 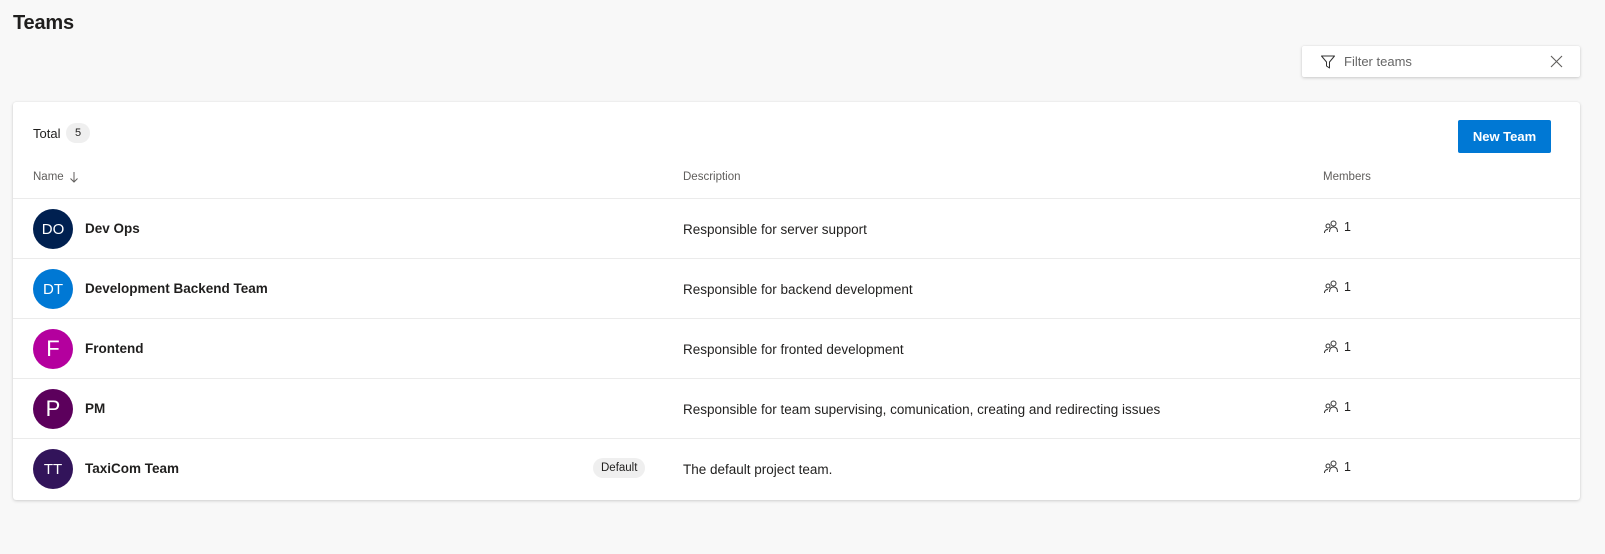 I want to click on team-name: Dev Ops, so click(x=112, y=228).